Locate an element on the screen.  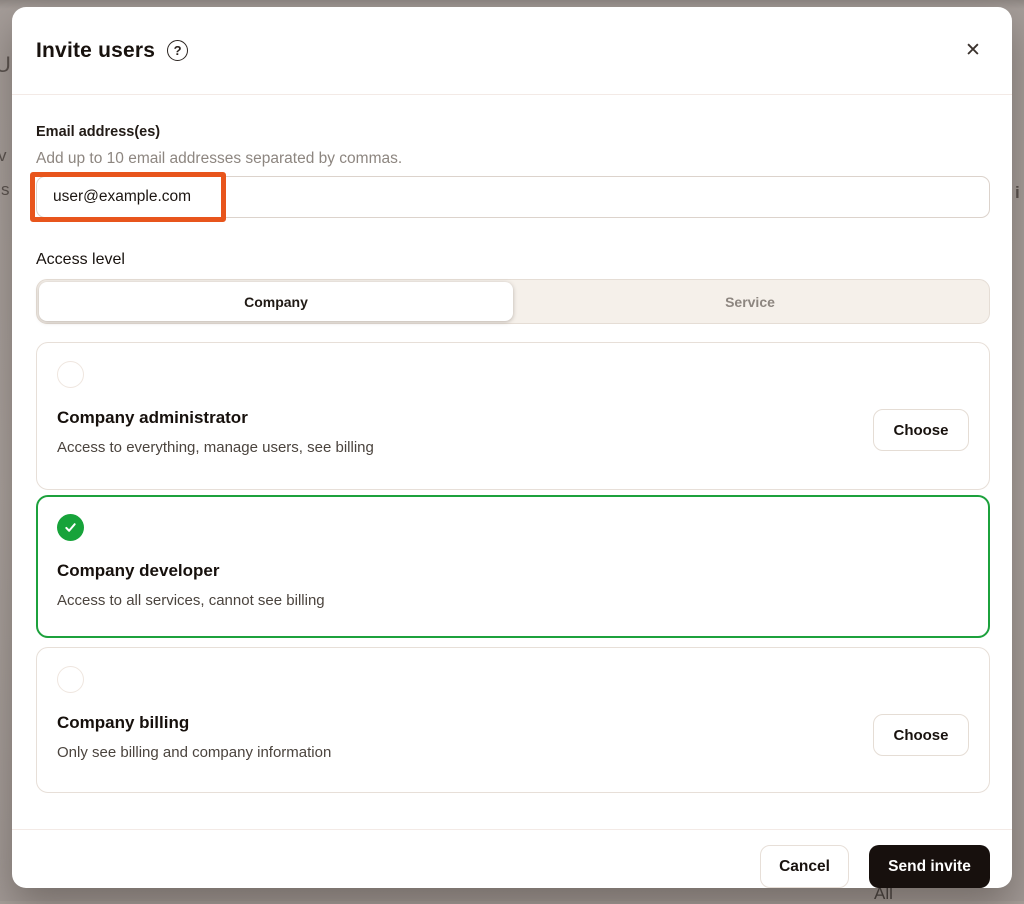
background-text-fragment: v is located at coordinates (3, 155).